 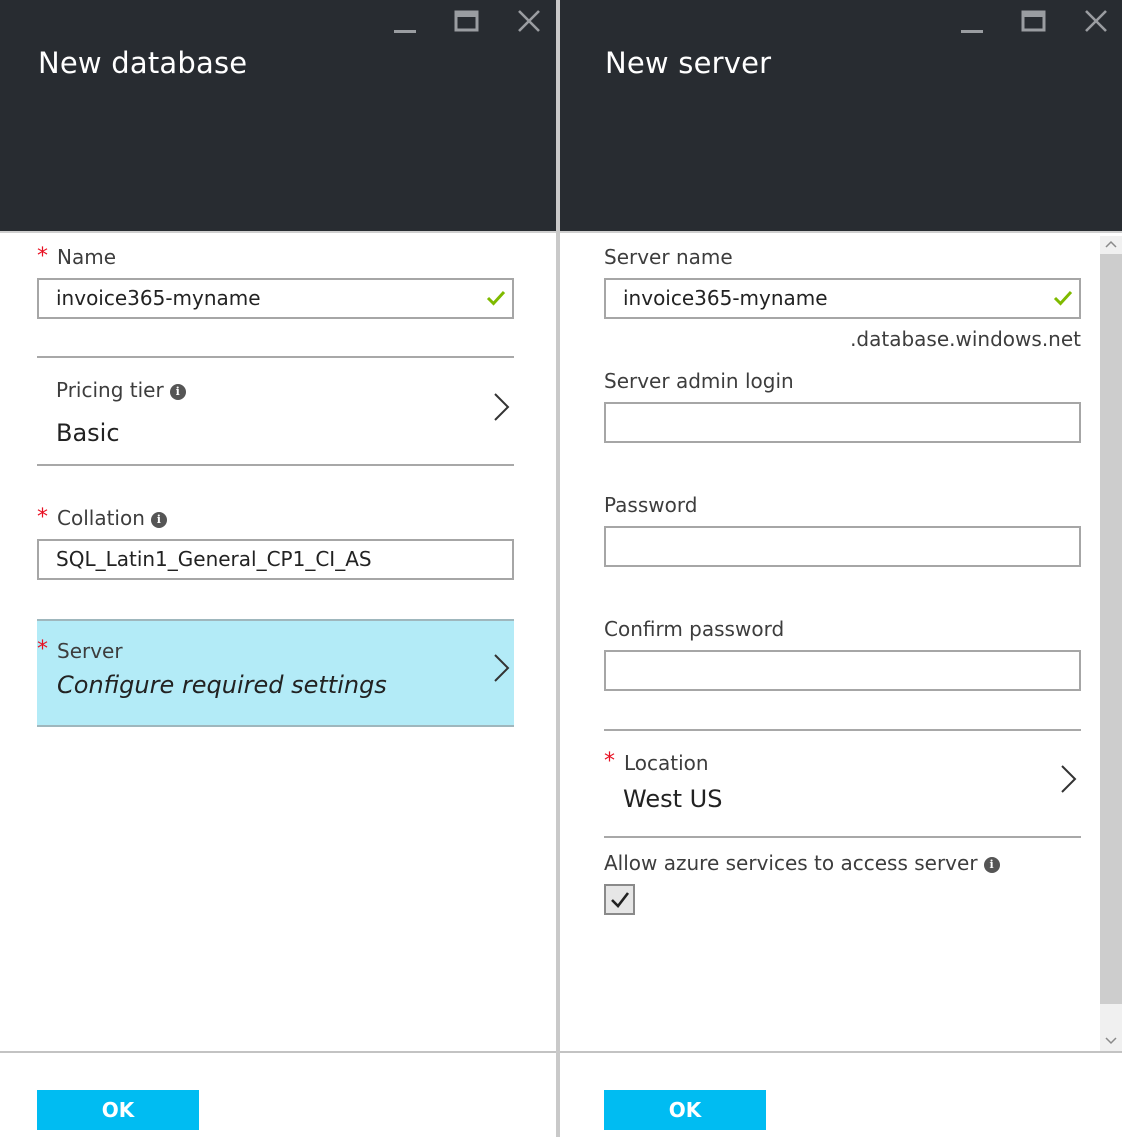 What do you see at coordinates (842, 546) in the screenshot?
I see `password-input` at bounding box center [842, 546].